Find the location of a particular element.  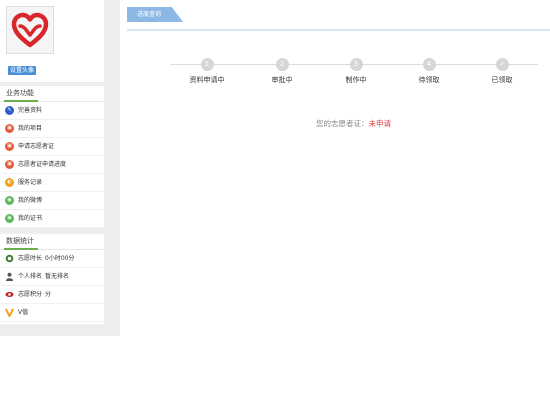

stat-label: 个人排名 is located at coordinates (30, 276).